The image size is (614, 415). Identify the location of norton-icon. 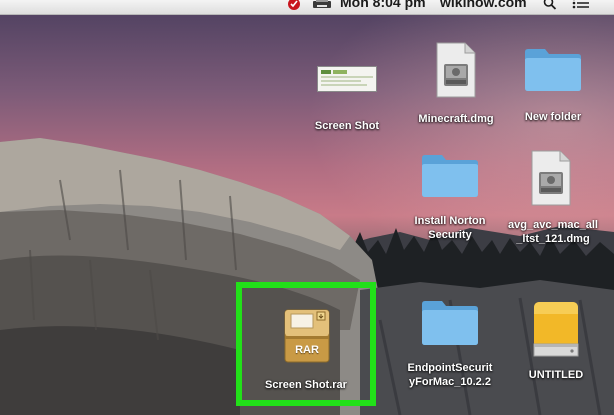
(294, 7).